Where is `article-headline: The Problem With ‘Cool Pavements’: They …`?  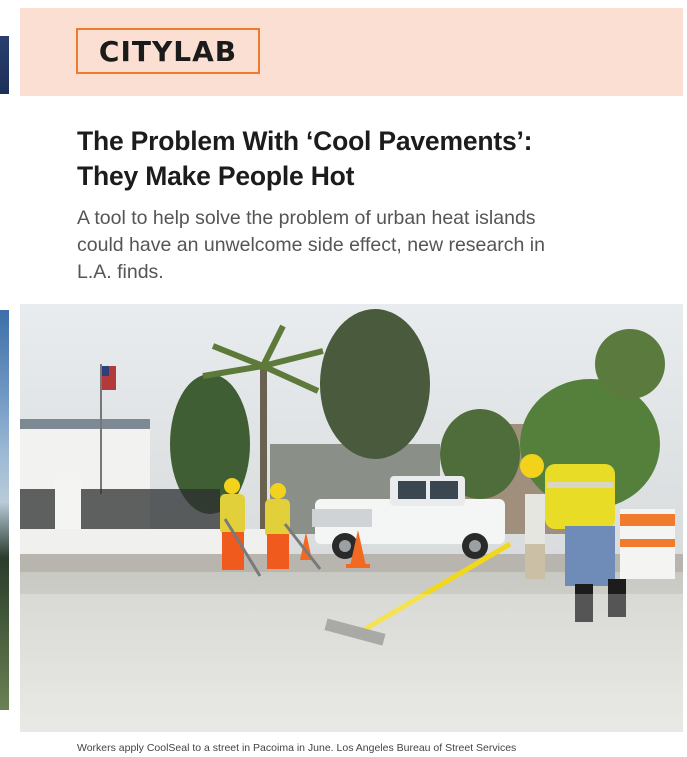
article-headline: The Problem With ‘Cool Pavements’: They … is located at coordinates (357, 159).